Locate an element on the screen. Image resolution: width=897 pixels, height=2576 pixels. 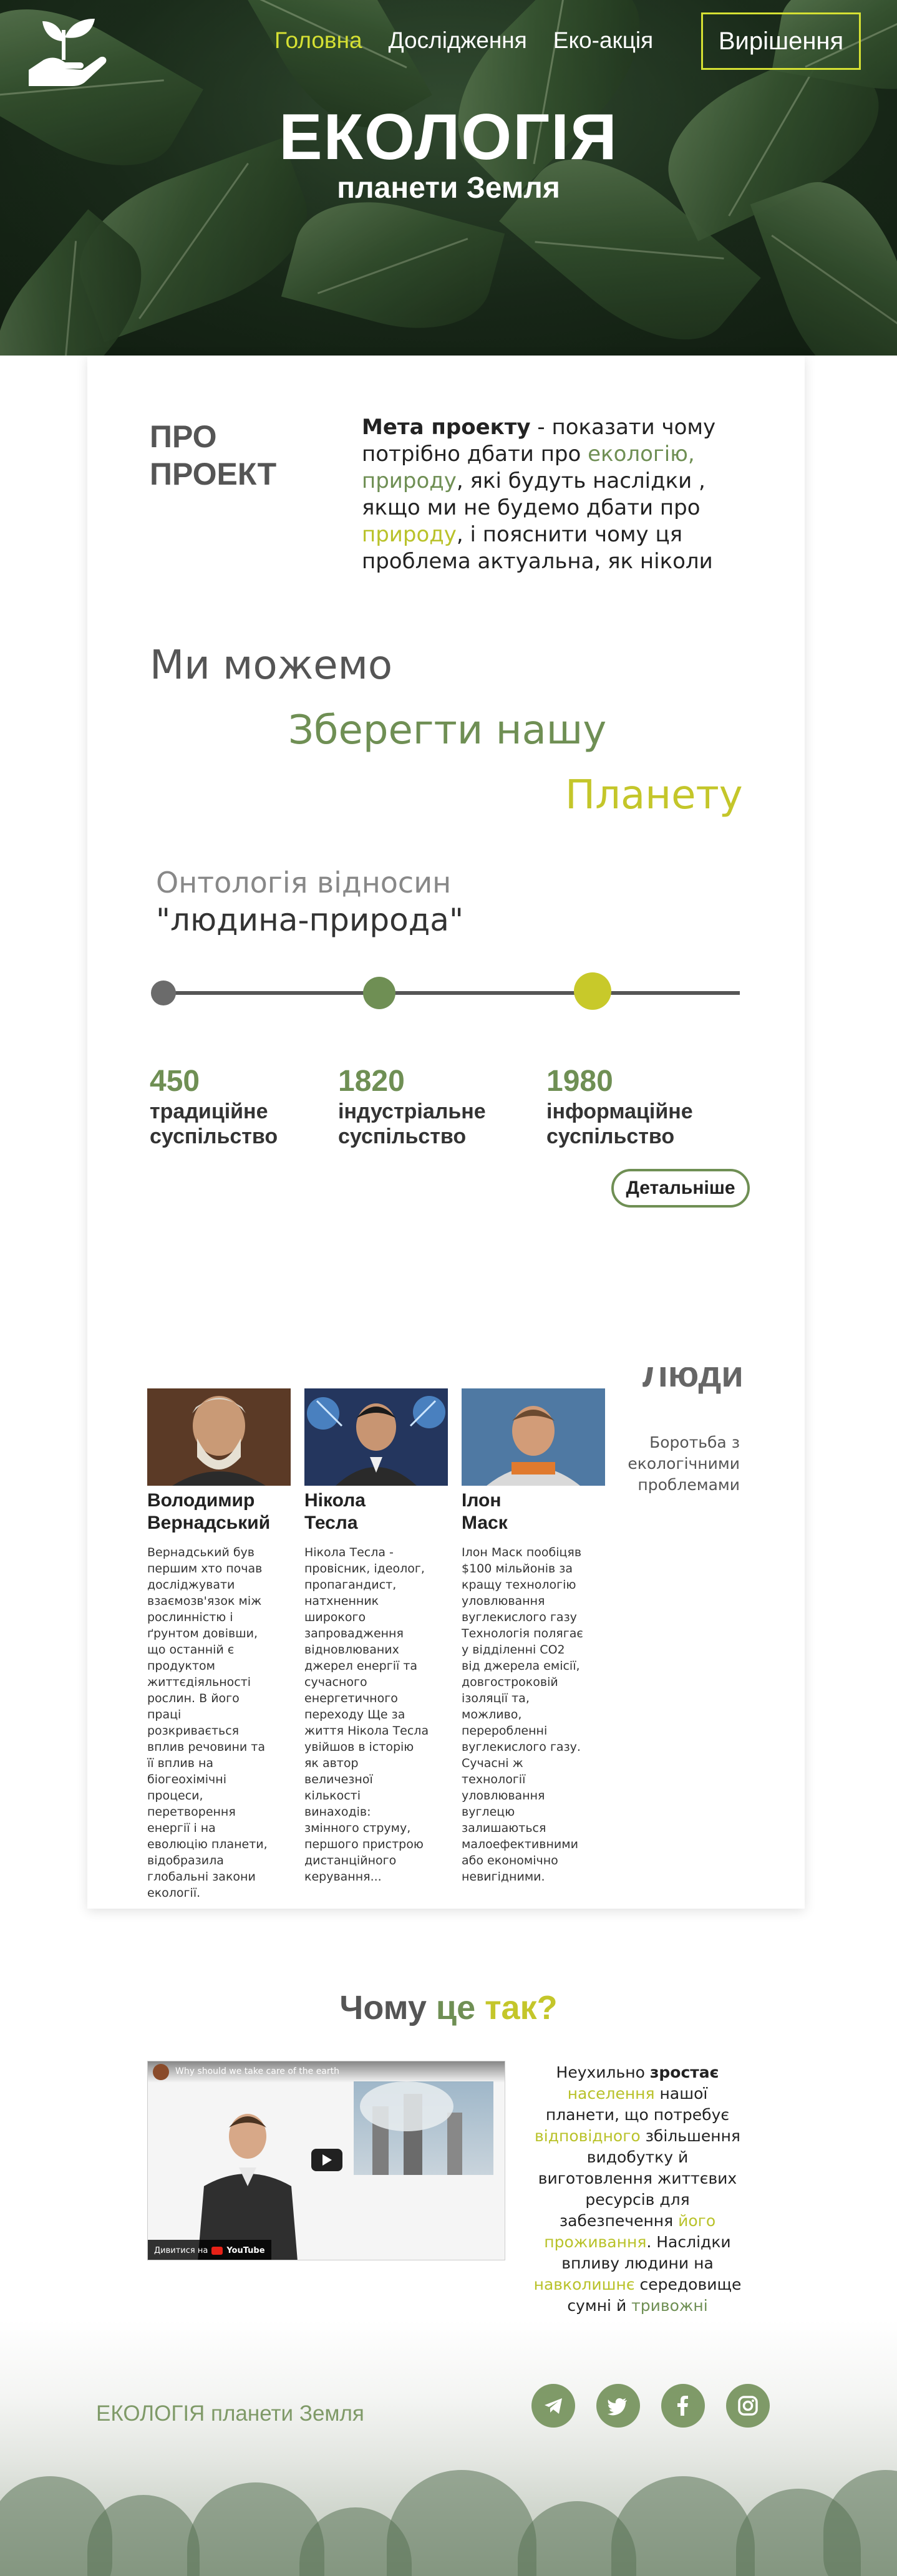
slogan-line-1: Ми можемо is located at coordinates (271, 665).